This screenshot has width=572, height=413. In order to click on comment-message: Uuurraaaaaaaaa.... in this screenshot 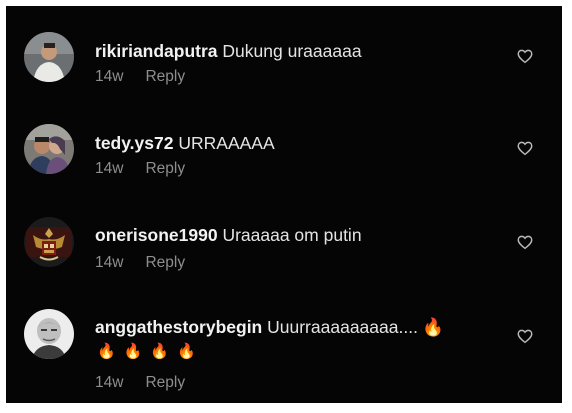, I will do `click(342, 327)`.